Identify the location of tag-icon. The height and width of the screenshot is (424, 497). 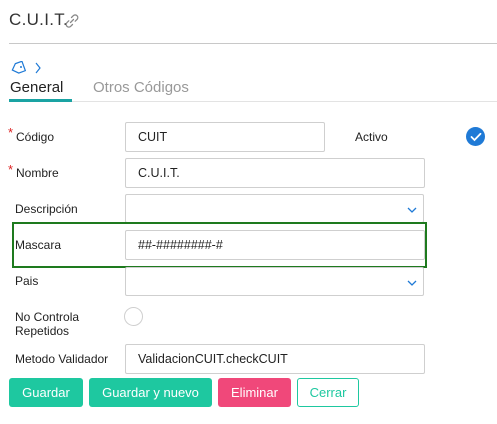
(18, 68).